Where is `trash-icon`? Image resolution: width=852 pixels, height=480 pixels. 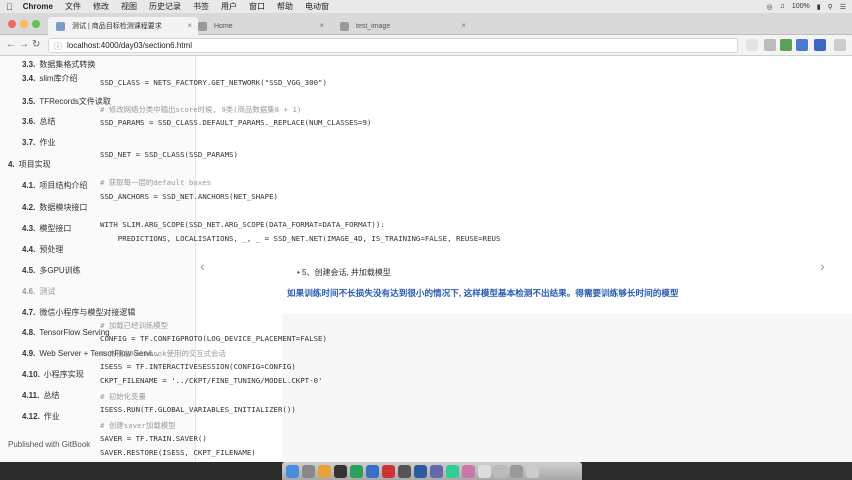 trash-icon is located at coordinates (532, 471).